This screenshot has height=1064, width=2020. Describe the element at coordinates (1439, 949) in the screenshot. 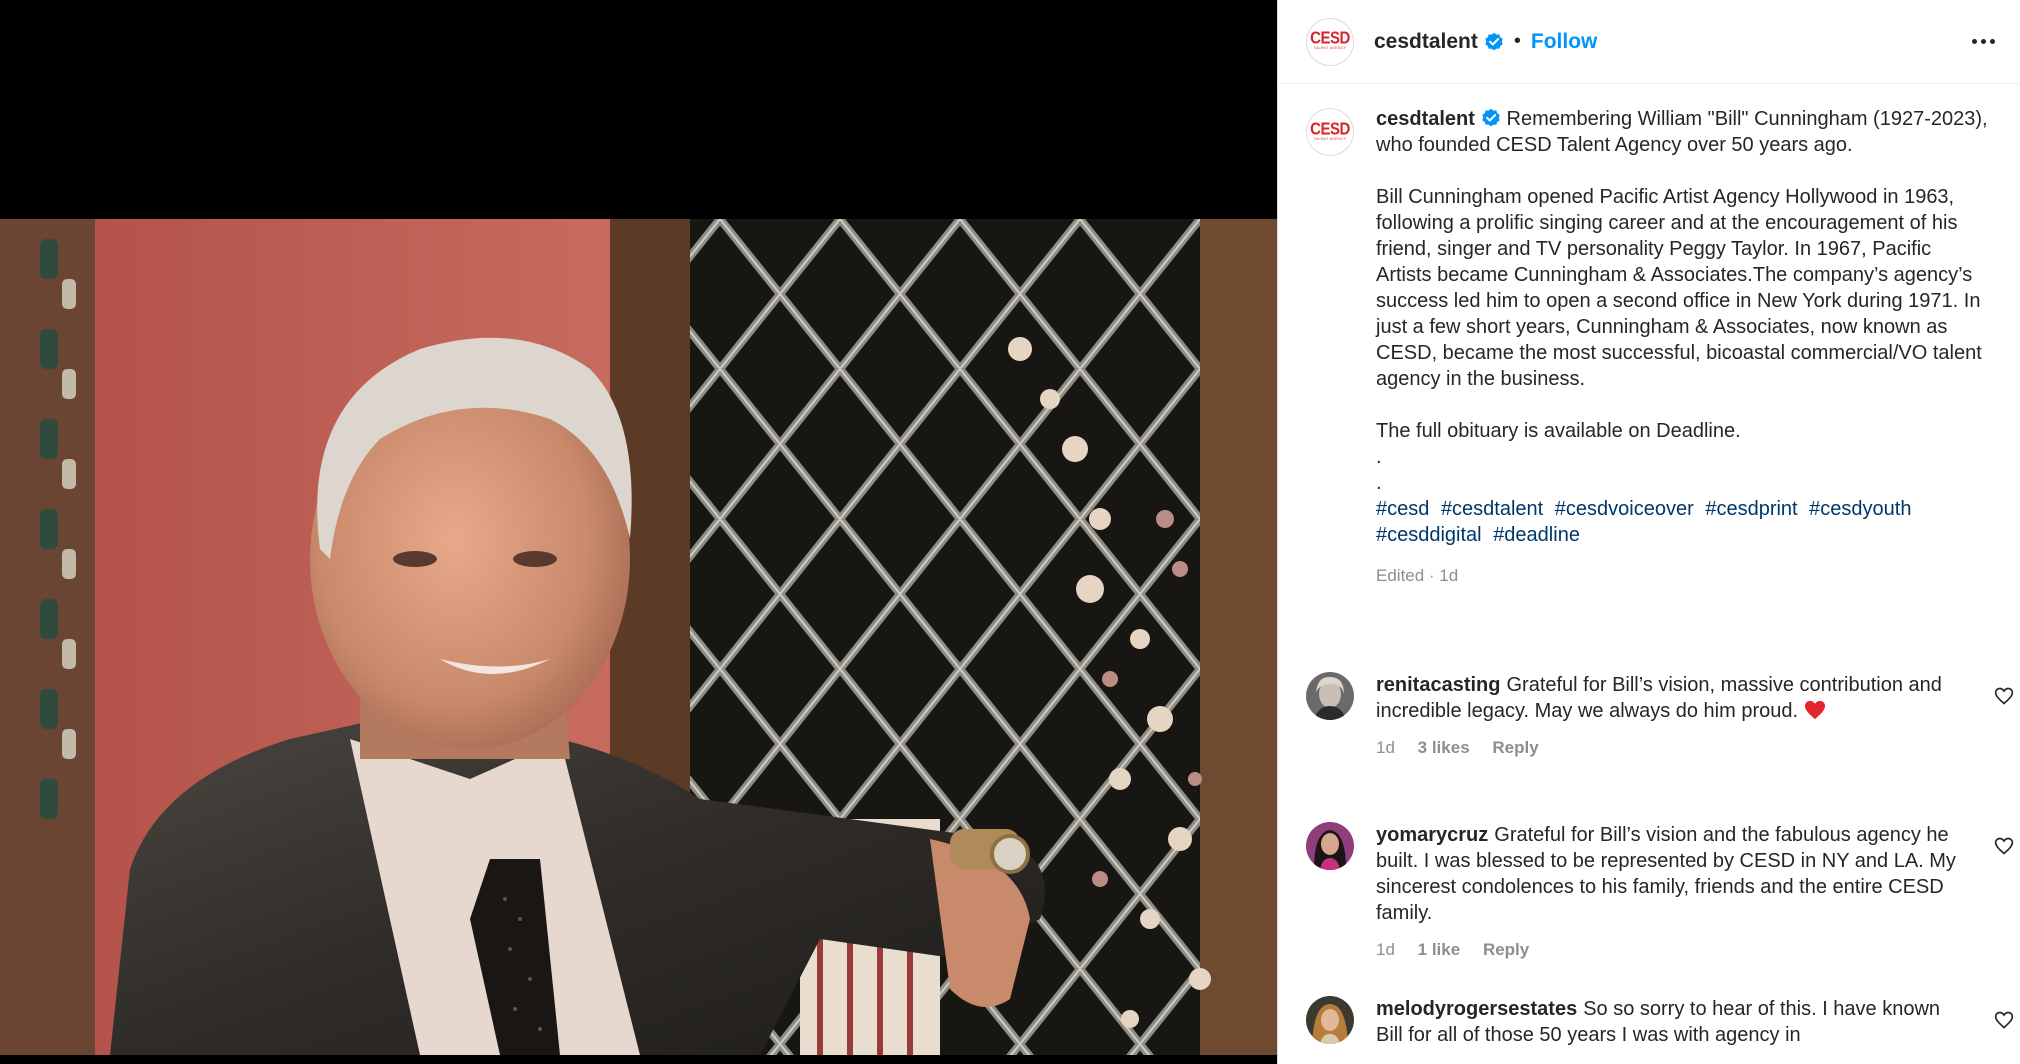

I see `comment-likes: 1 like` at that location.